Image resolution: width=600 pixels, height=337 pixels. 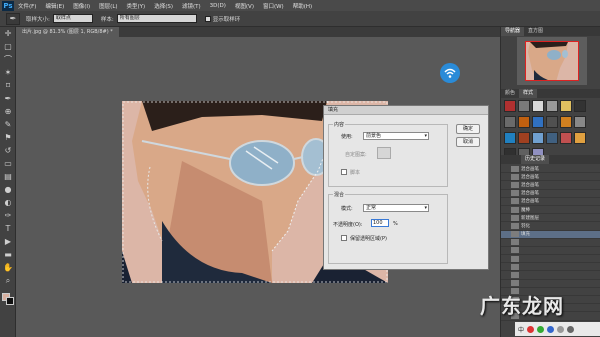 What do you see at coordinates (8, 47) in the screenshot?
I see `marquee-tool-icon: ▢` at bounding box center [8, 47].